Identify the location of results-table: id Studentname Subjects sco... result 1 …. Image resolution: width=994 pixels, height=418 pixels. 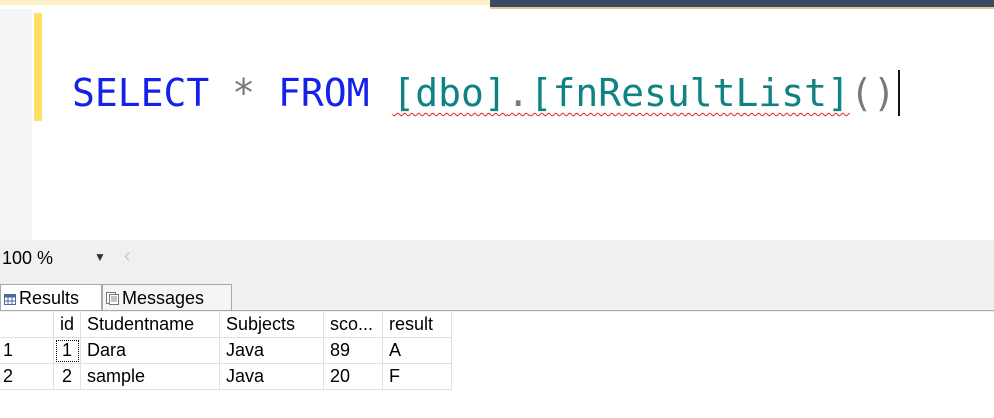
(226, 351).